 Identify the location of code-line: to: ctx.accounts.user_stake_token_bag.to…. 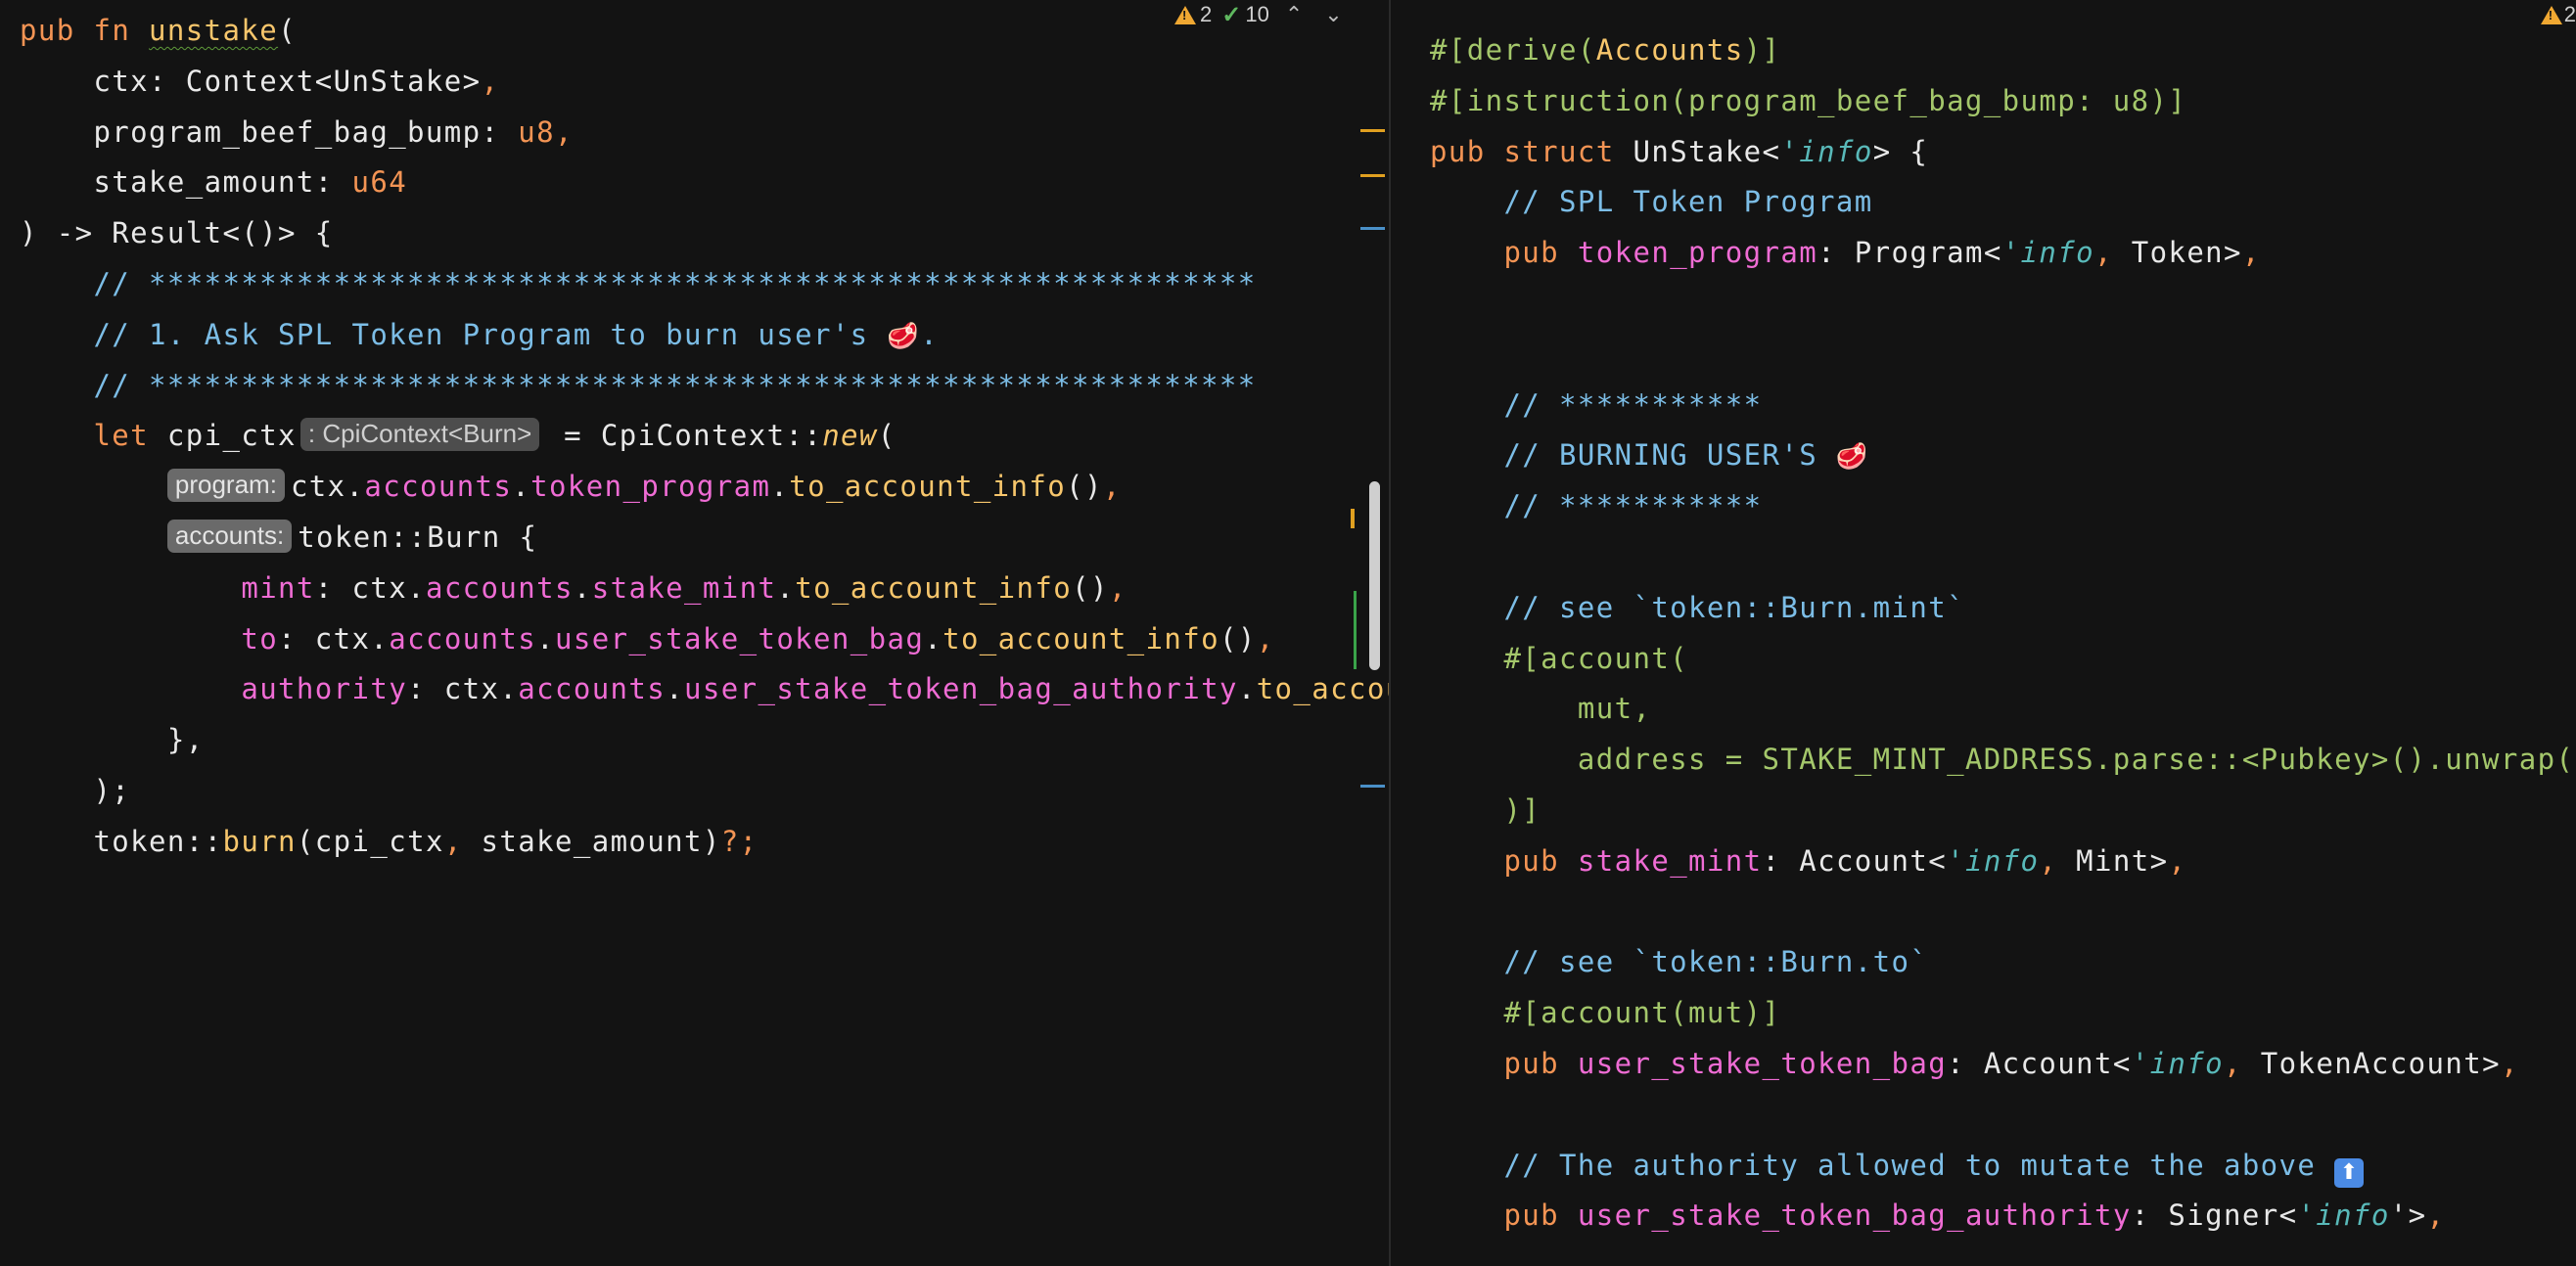
(638, 638).